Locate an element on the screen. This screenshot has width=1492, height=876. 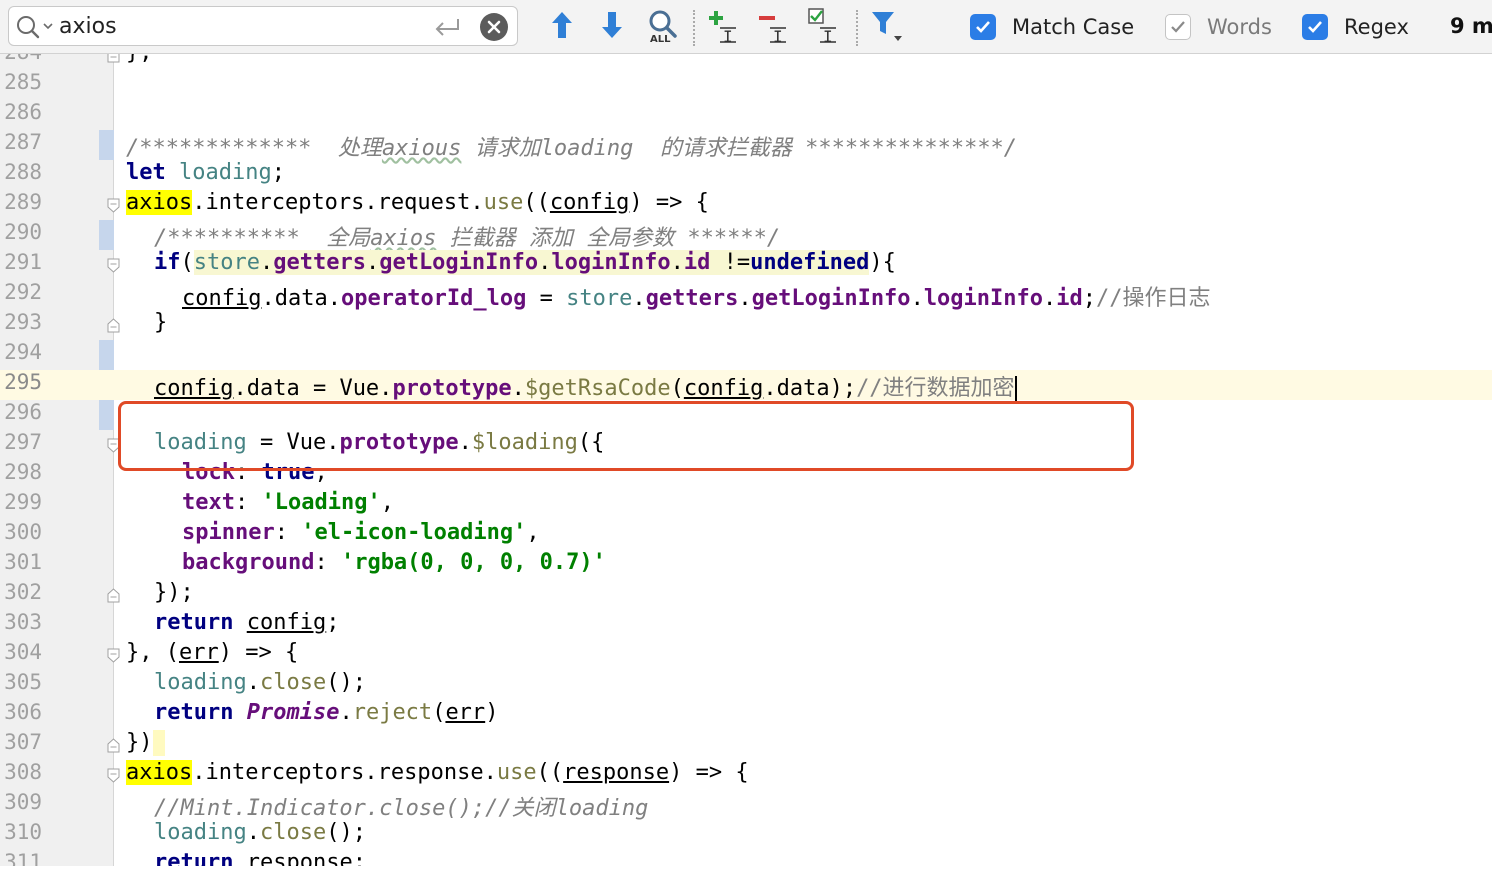
arrow-down-icon is located at coordinates (612, 26).